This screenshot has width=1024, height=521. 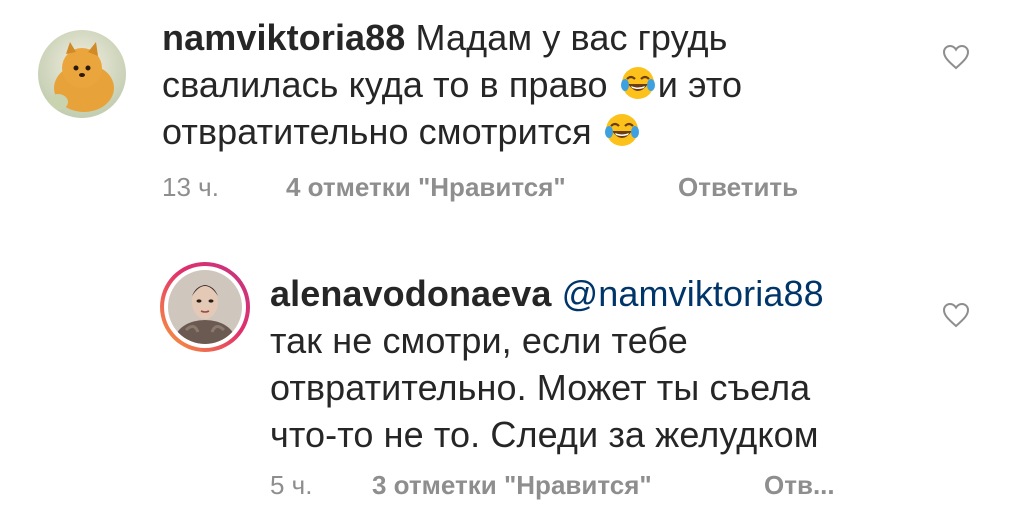 I want to click on comment-line-3: отвратительно смотрится, so click(x=542, y=131).